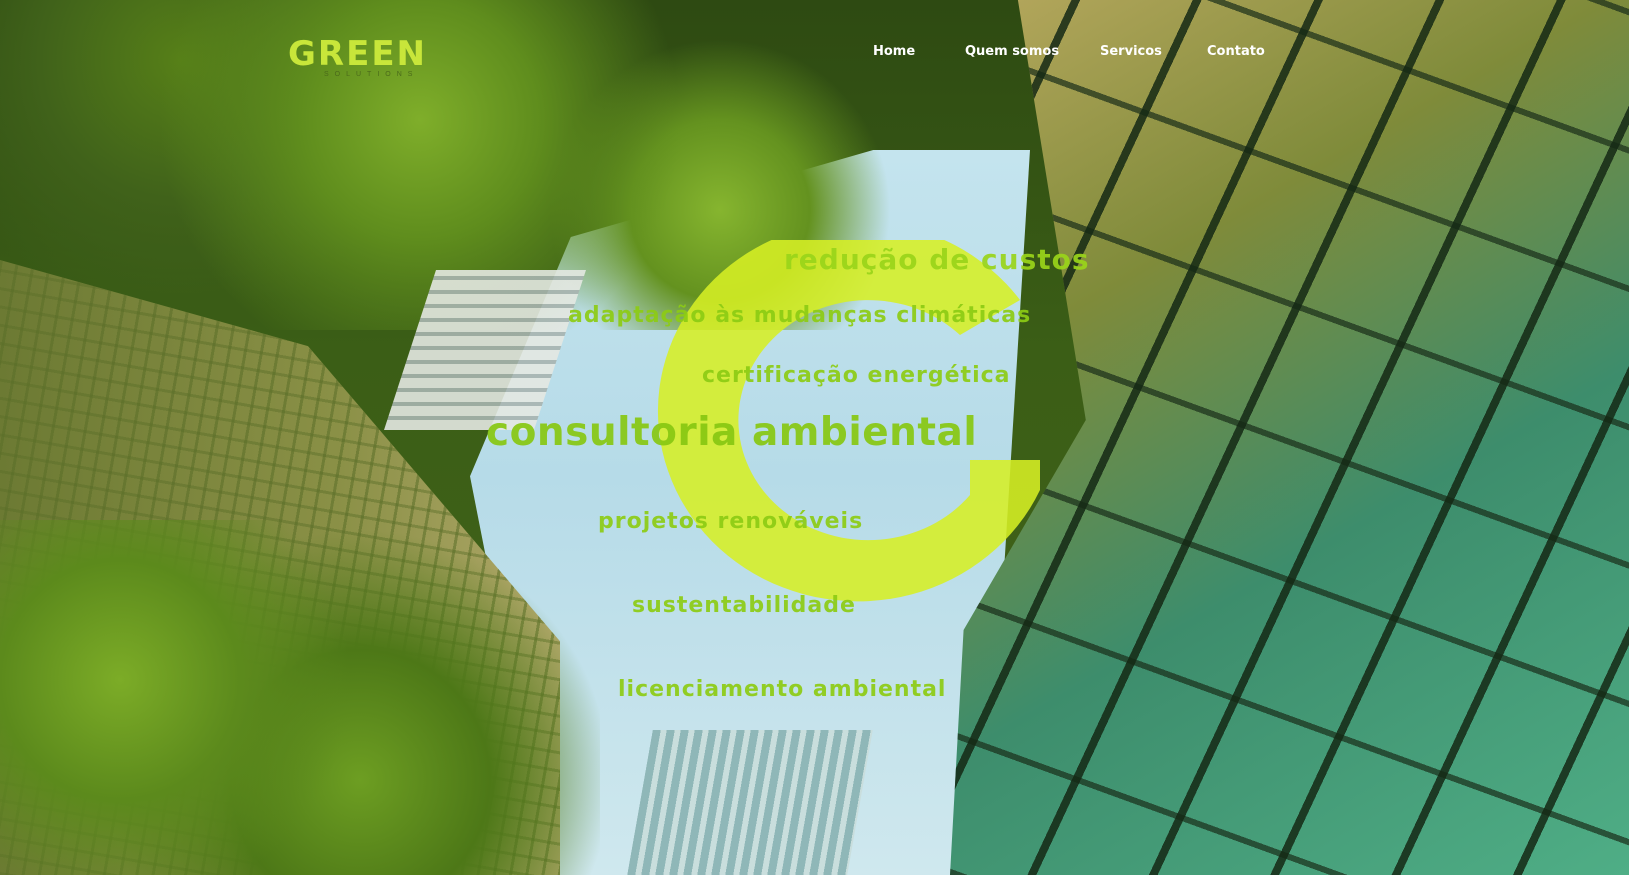  Describe the element at coordinates (750, 802) in the screenshot. I see `building-bottom` at that location.